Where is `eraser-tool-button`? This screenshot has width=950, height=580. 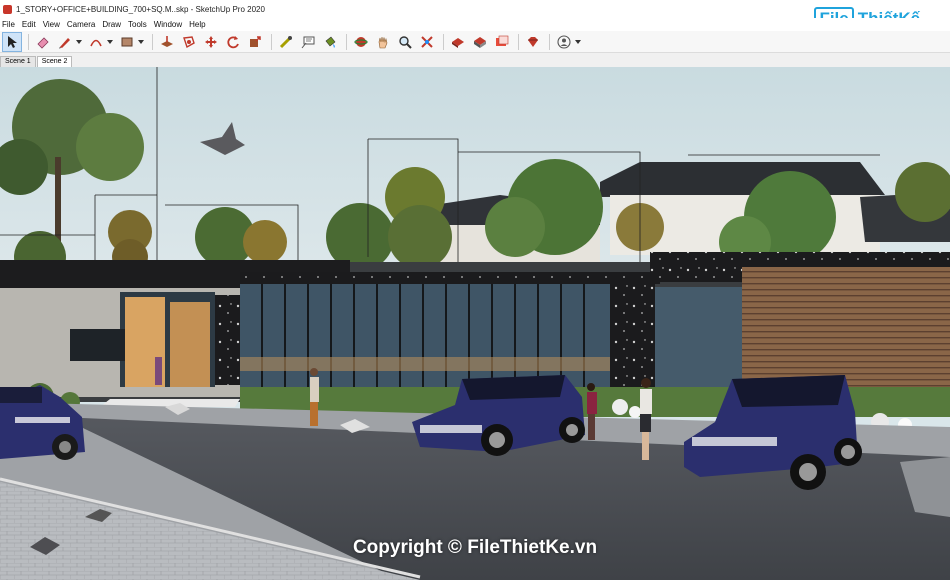
eraser-tool-button is located at coordinates (43, 42).